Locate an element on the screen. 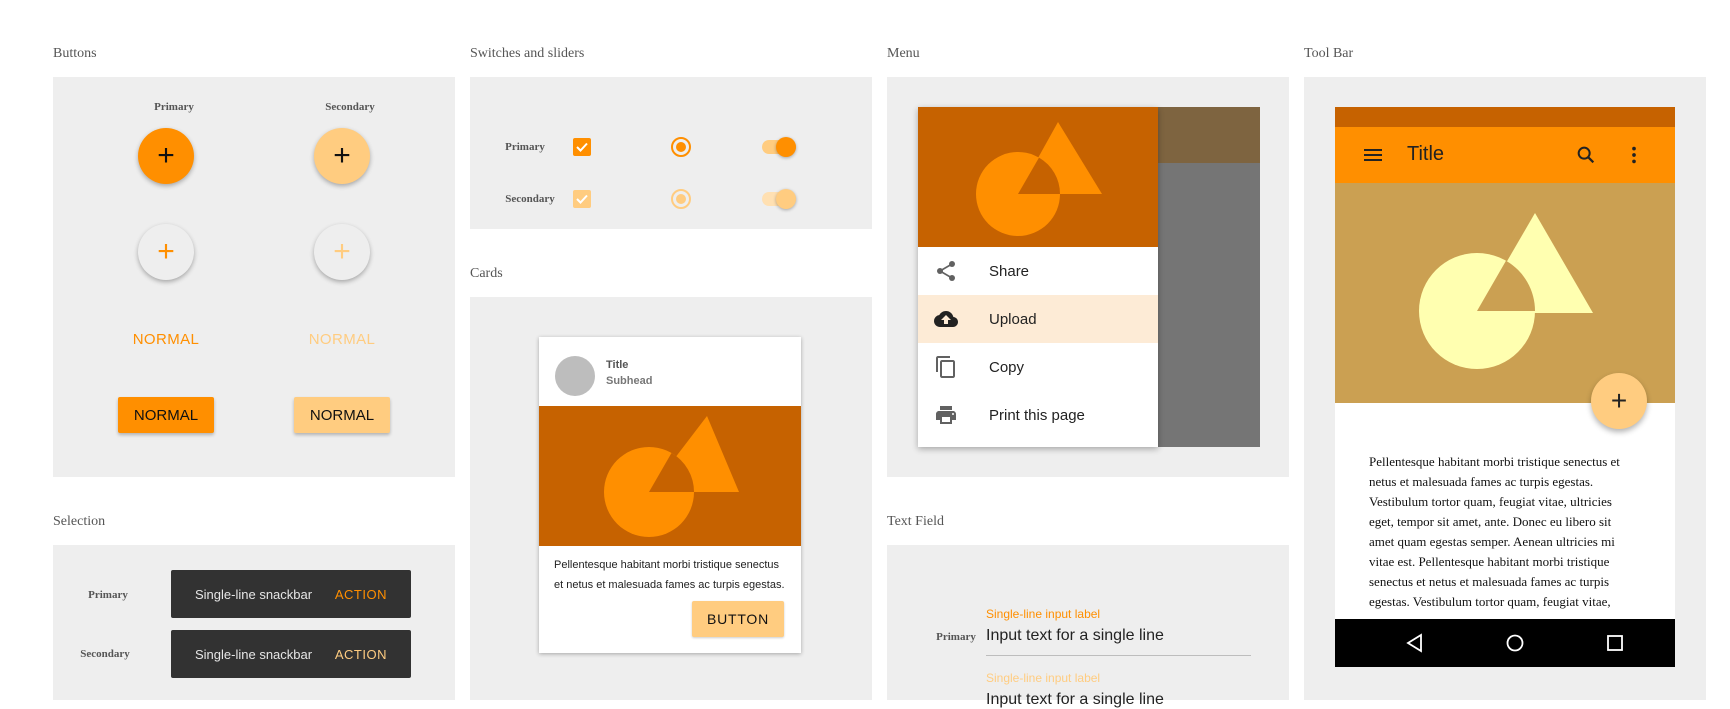 The height and width of the screenshot is (709, 1730). primary-input-label: Single-line input label is located at coordinates (1043, 614).